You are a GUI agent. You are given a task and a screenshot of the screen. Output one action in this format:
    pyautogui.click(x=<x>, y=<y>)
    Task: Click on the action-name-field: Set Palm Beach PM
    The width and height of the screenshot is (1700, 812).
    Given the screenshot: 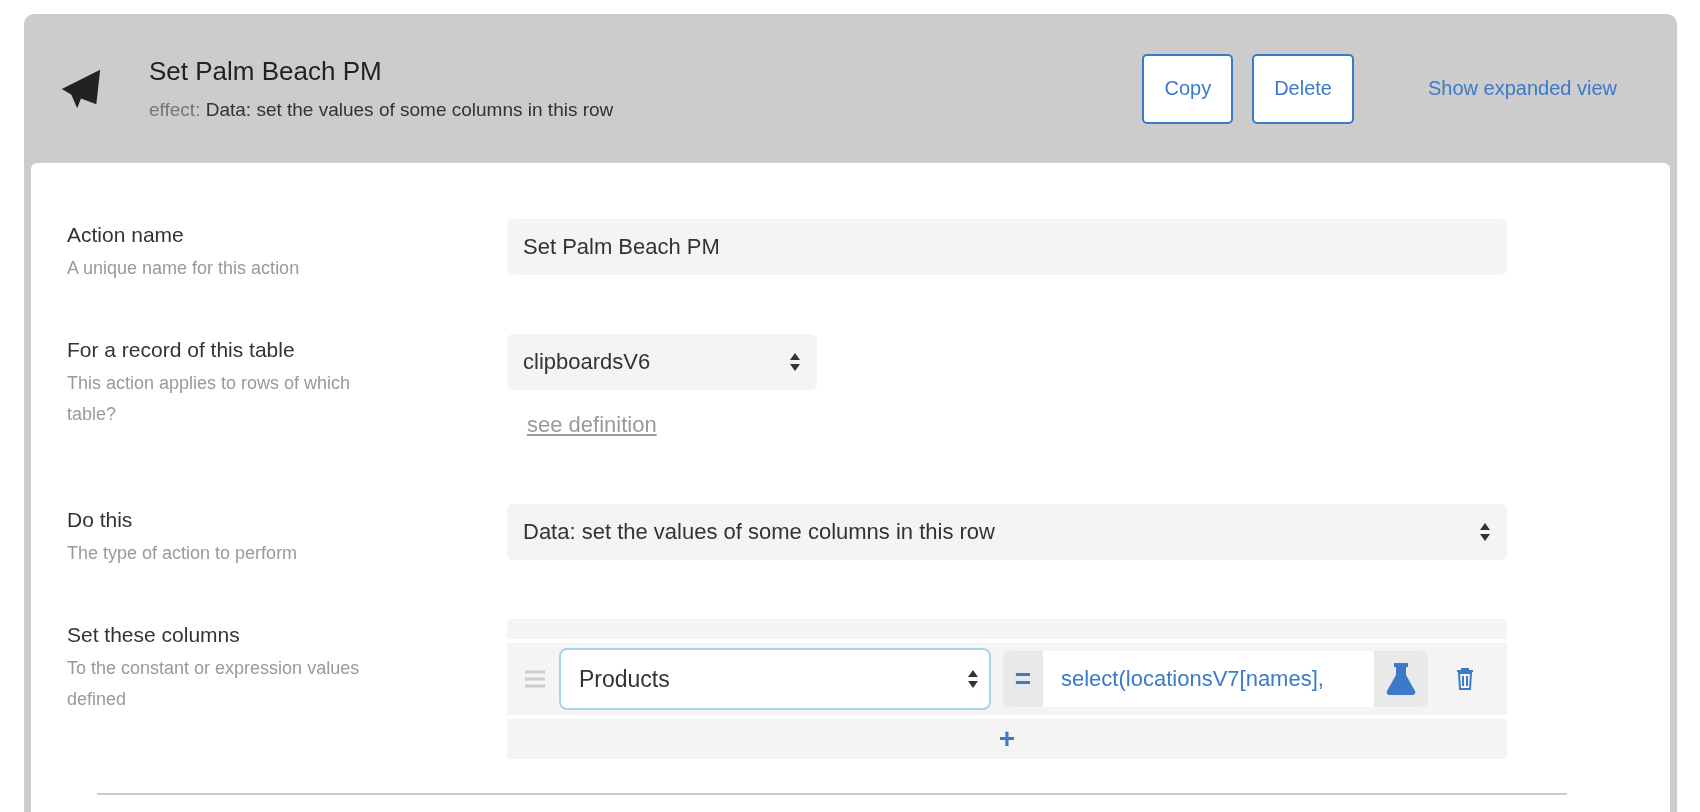 What is the action you would take?
    pyautogui.click(x=1007, y=247)
    